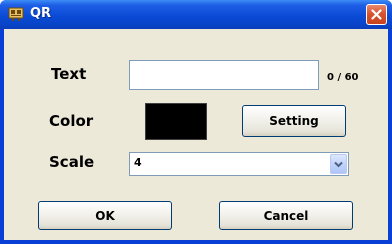 The height and width of the screenshot is (244, 392). What do you see at coordinates (71, 121) in the screenshot?
I see `color-label: Color` at bounding box center [71, 121].